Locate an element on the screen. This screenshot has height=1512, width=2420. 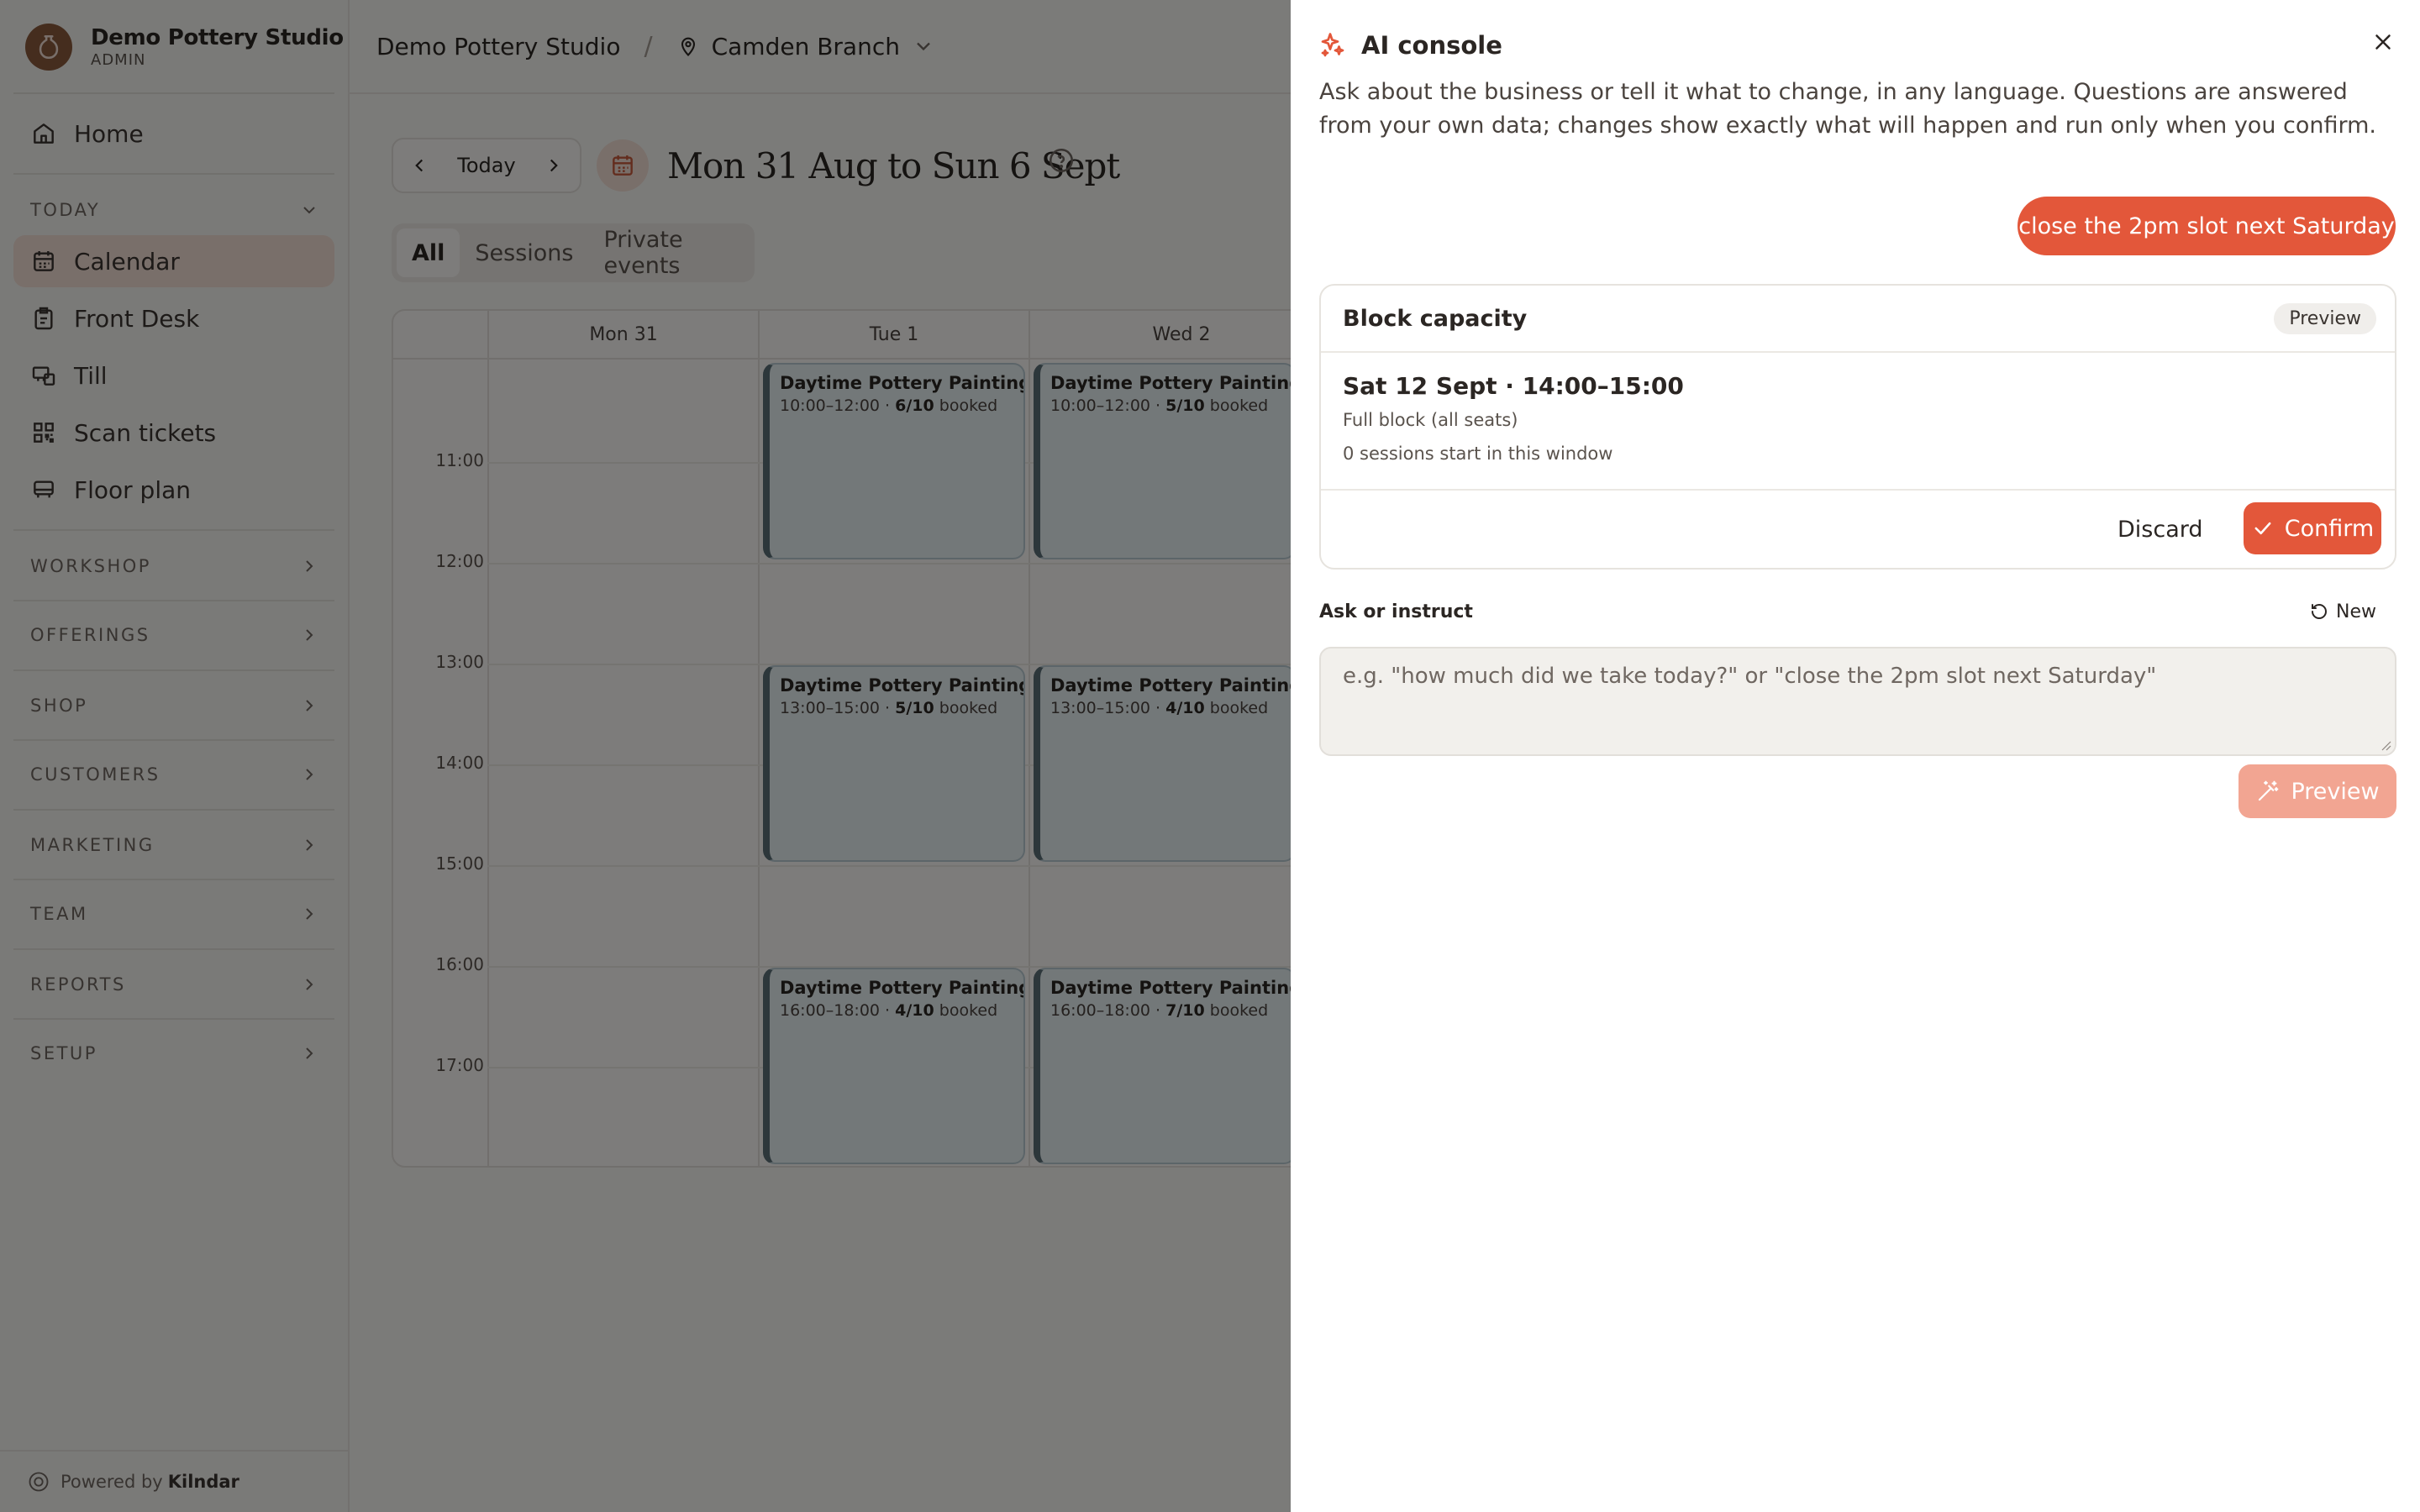
slot-detail: 0 sessions start in this window is located at coordinates (1478, 454).